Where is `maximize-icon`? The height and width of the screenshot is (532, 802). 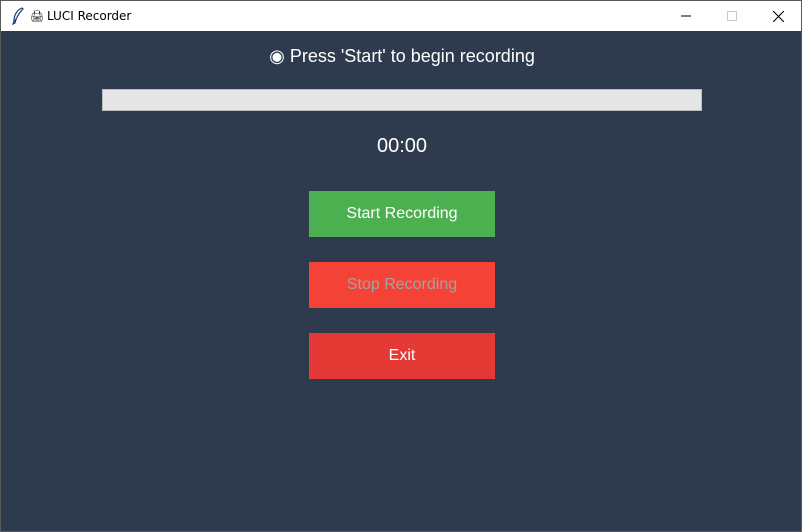 maximize-icon is located at coordinates (732, 16).